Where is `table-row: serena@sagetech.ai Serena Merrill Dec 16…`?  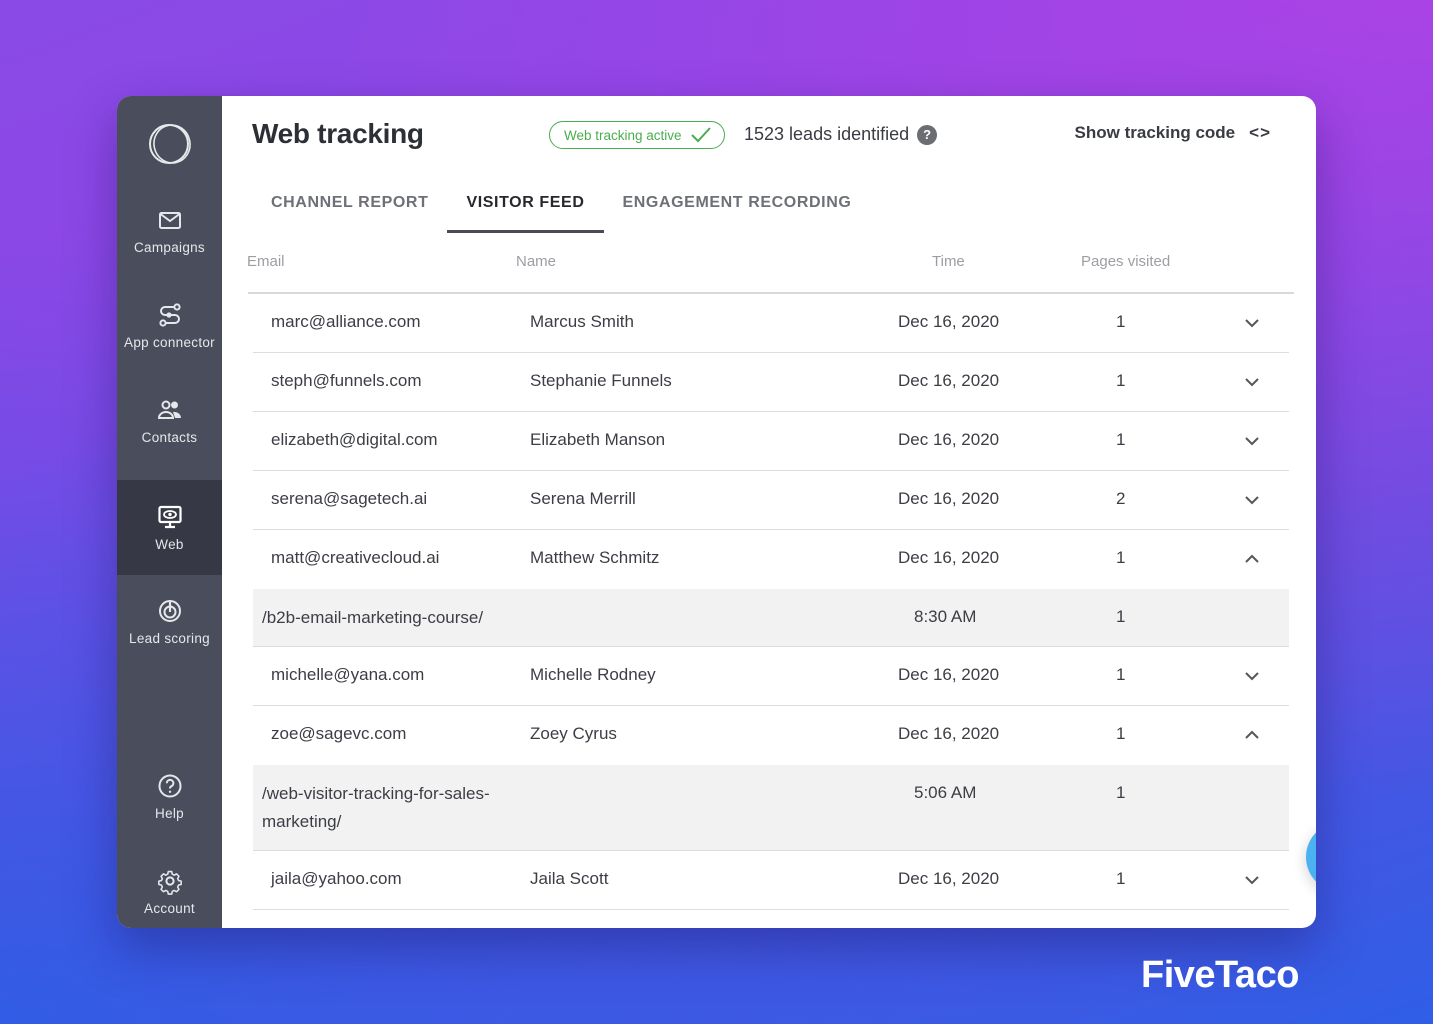
table-row: serena@sagetech.ai Serena Merrill Dec 16… is located at coordinates (771, 500).